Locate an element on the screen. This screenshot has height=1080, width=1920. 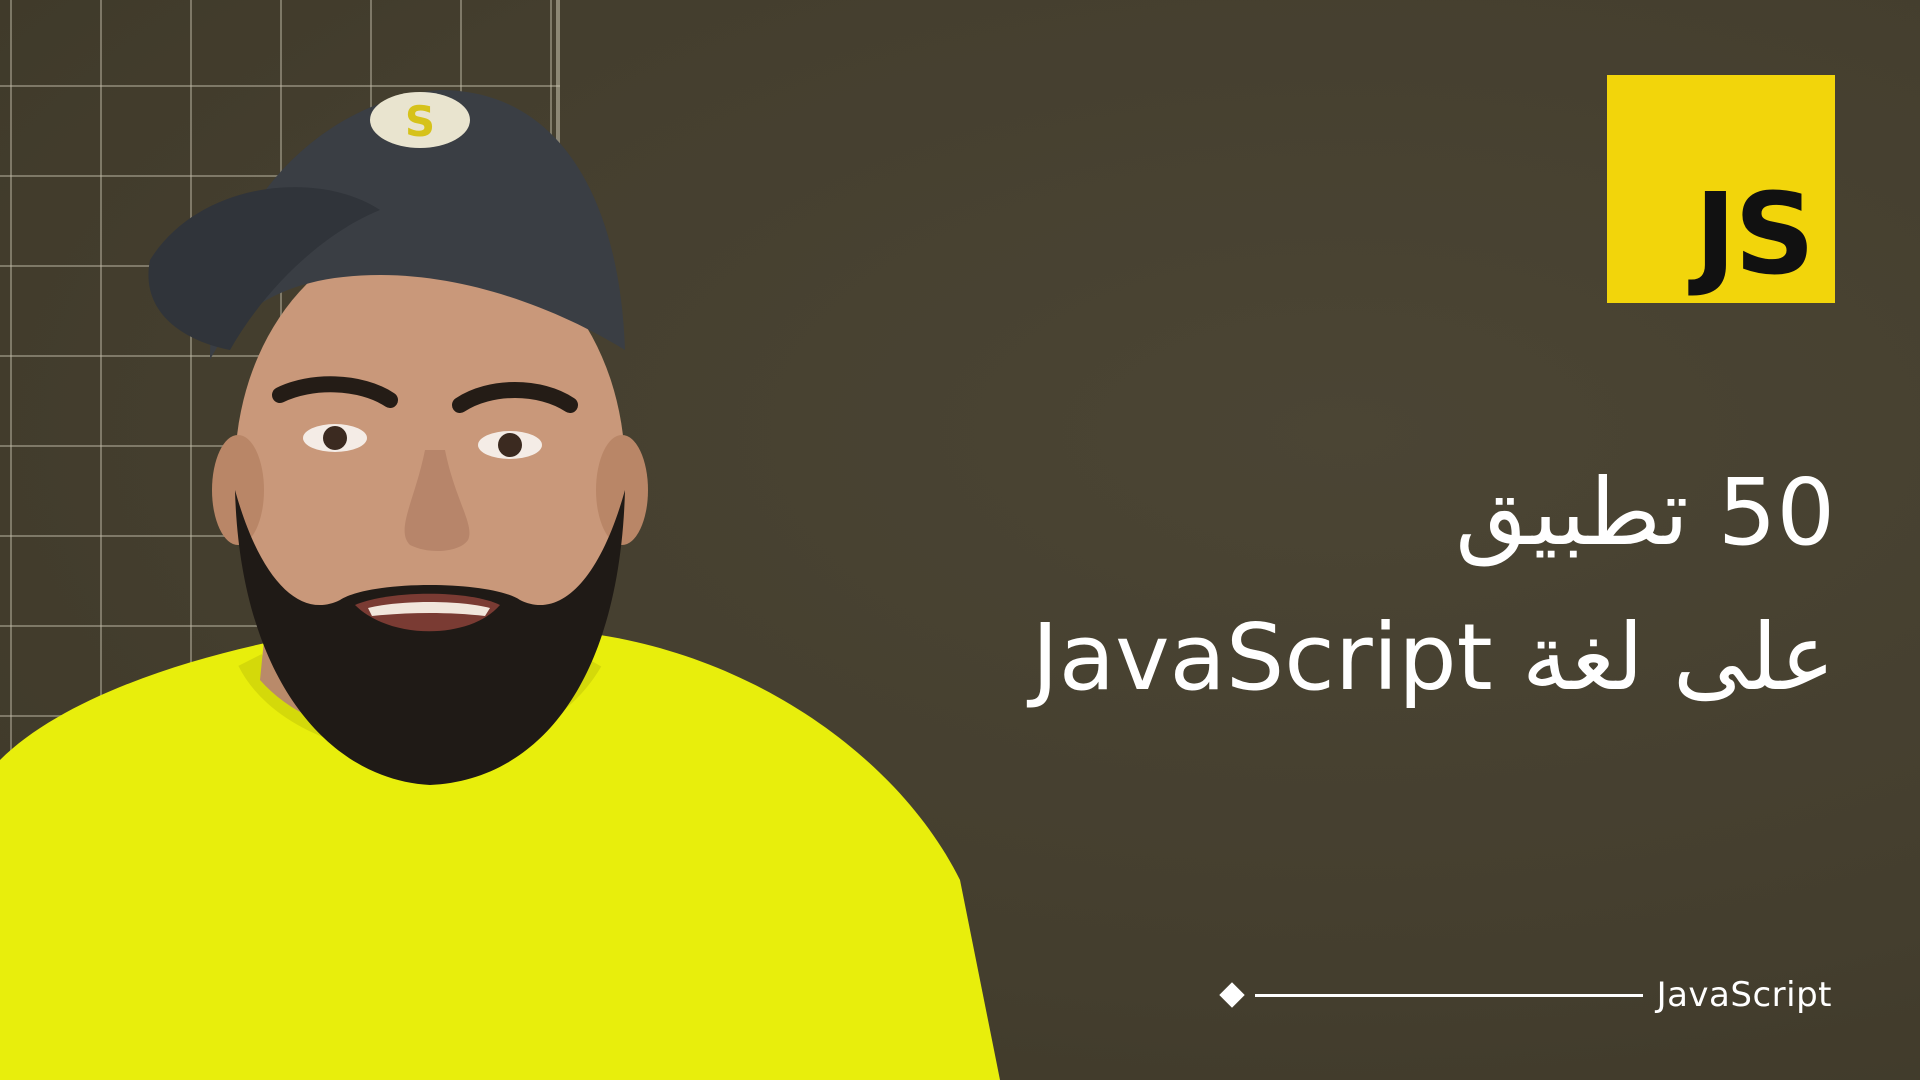
svg-text: S is located at coordinates (420, 121).